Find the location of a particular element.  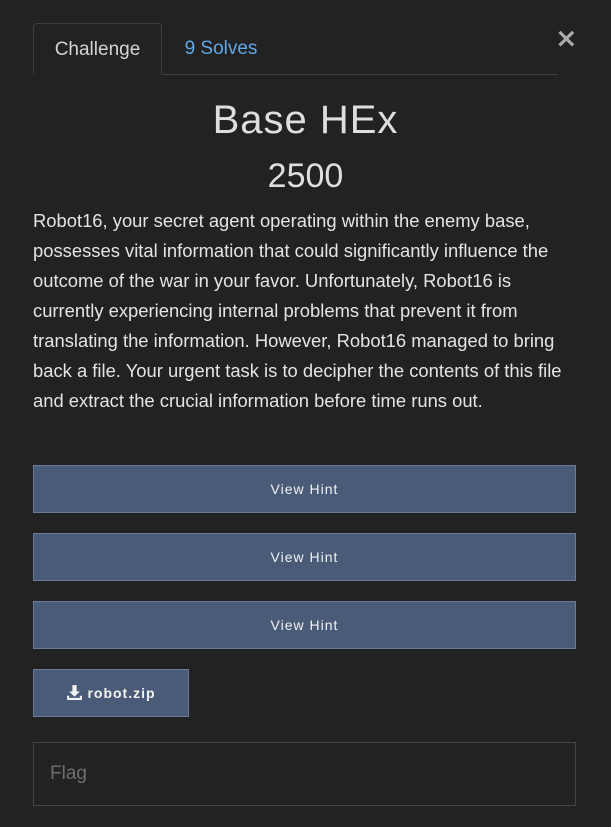

file-name: robot.zip is located at coordinates (121, 693).